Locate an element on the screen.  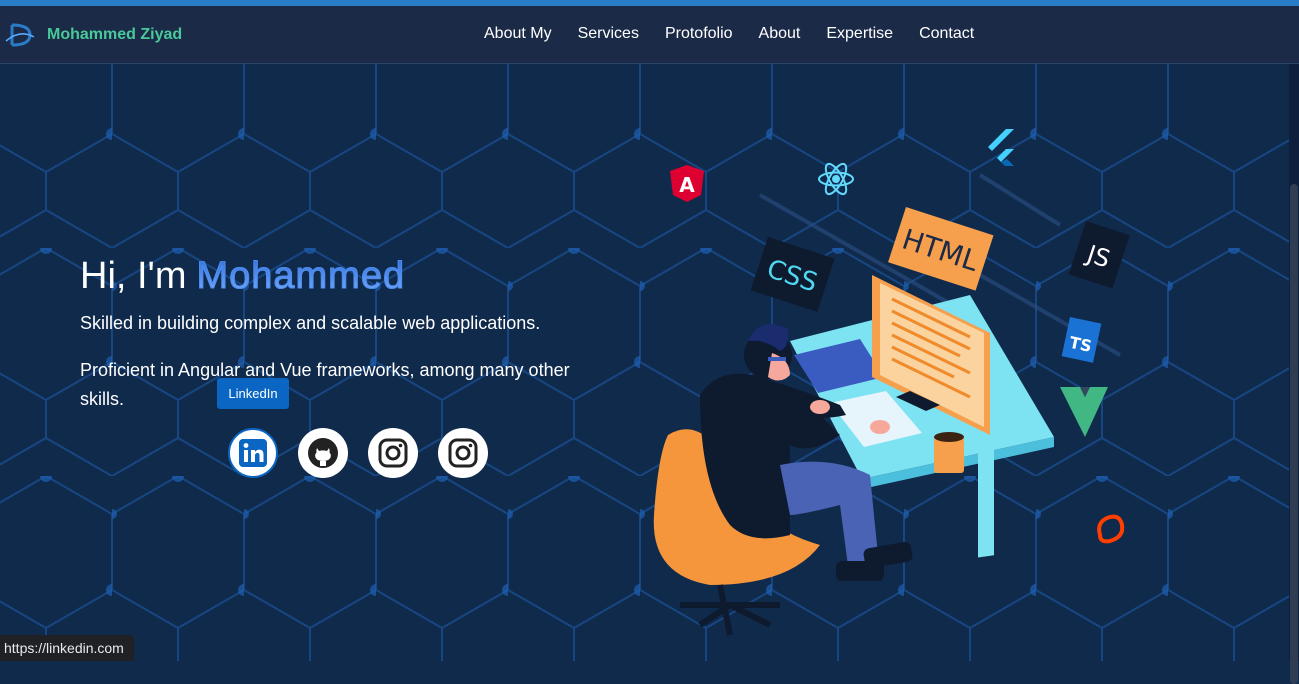
linkedin-button is located at coordinates (253, 453).